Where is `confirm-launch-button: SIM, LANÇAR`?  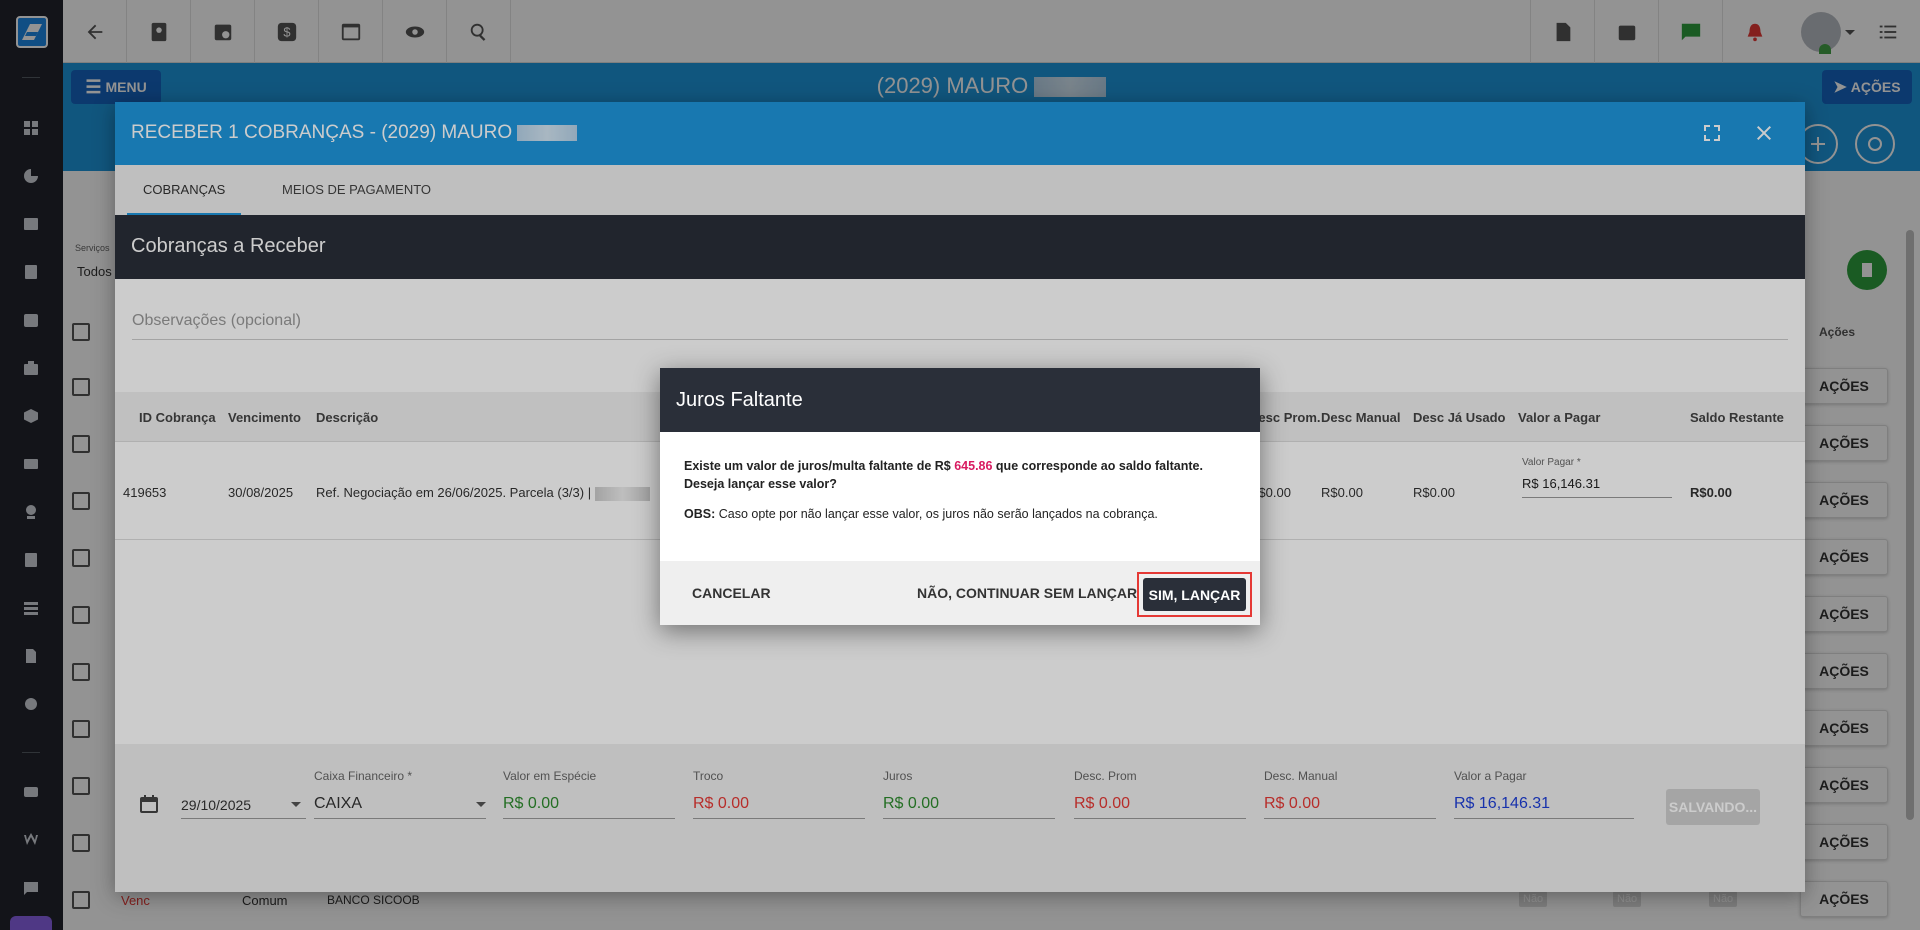
confirm-launch-button: SIM, LANÇAR is located at coordinates (1194, 594).